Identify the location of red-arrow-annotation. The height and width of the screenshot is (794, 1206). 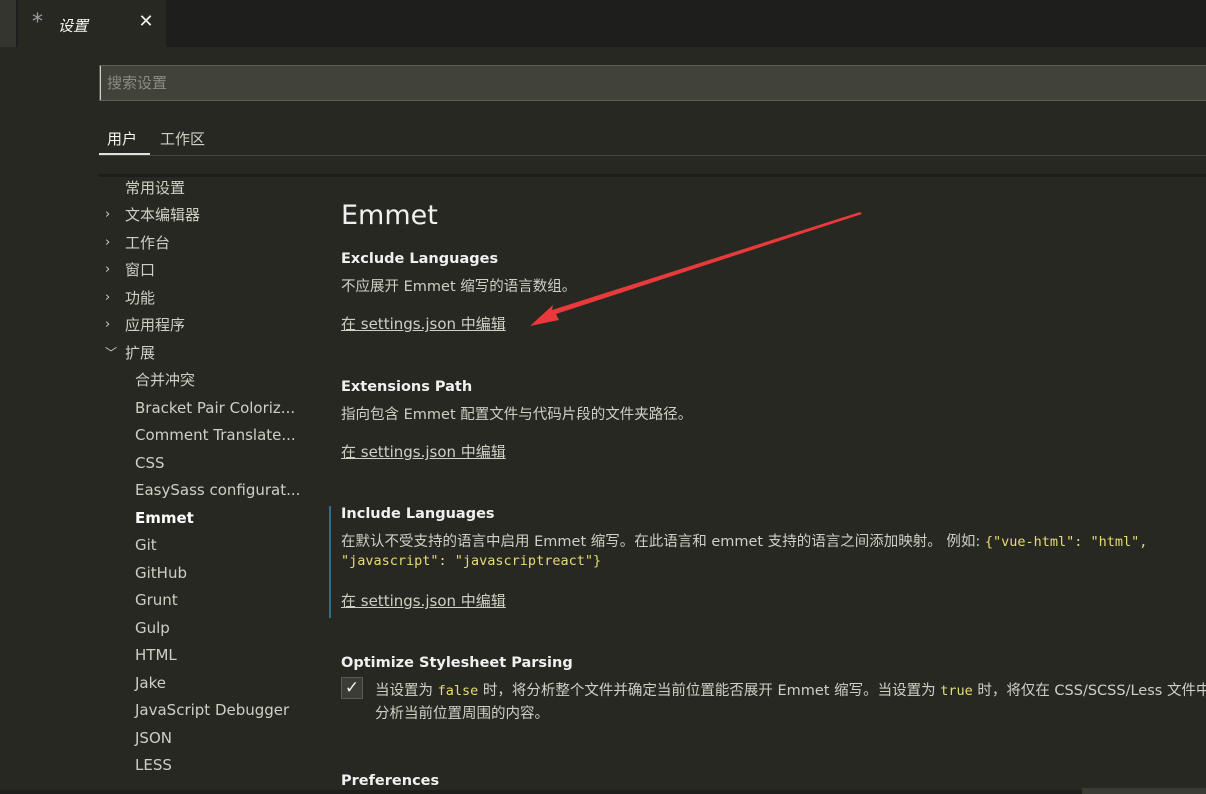
(696, 269).